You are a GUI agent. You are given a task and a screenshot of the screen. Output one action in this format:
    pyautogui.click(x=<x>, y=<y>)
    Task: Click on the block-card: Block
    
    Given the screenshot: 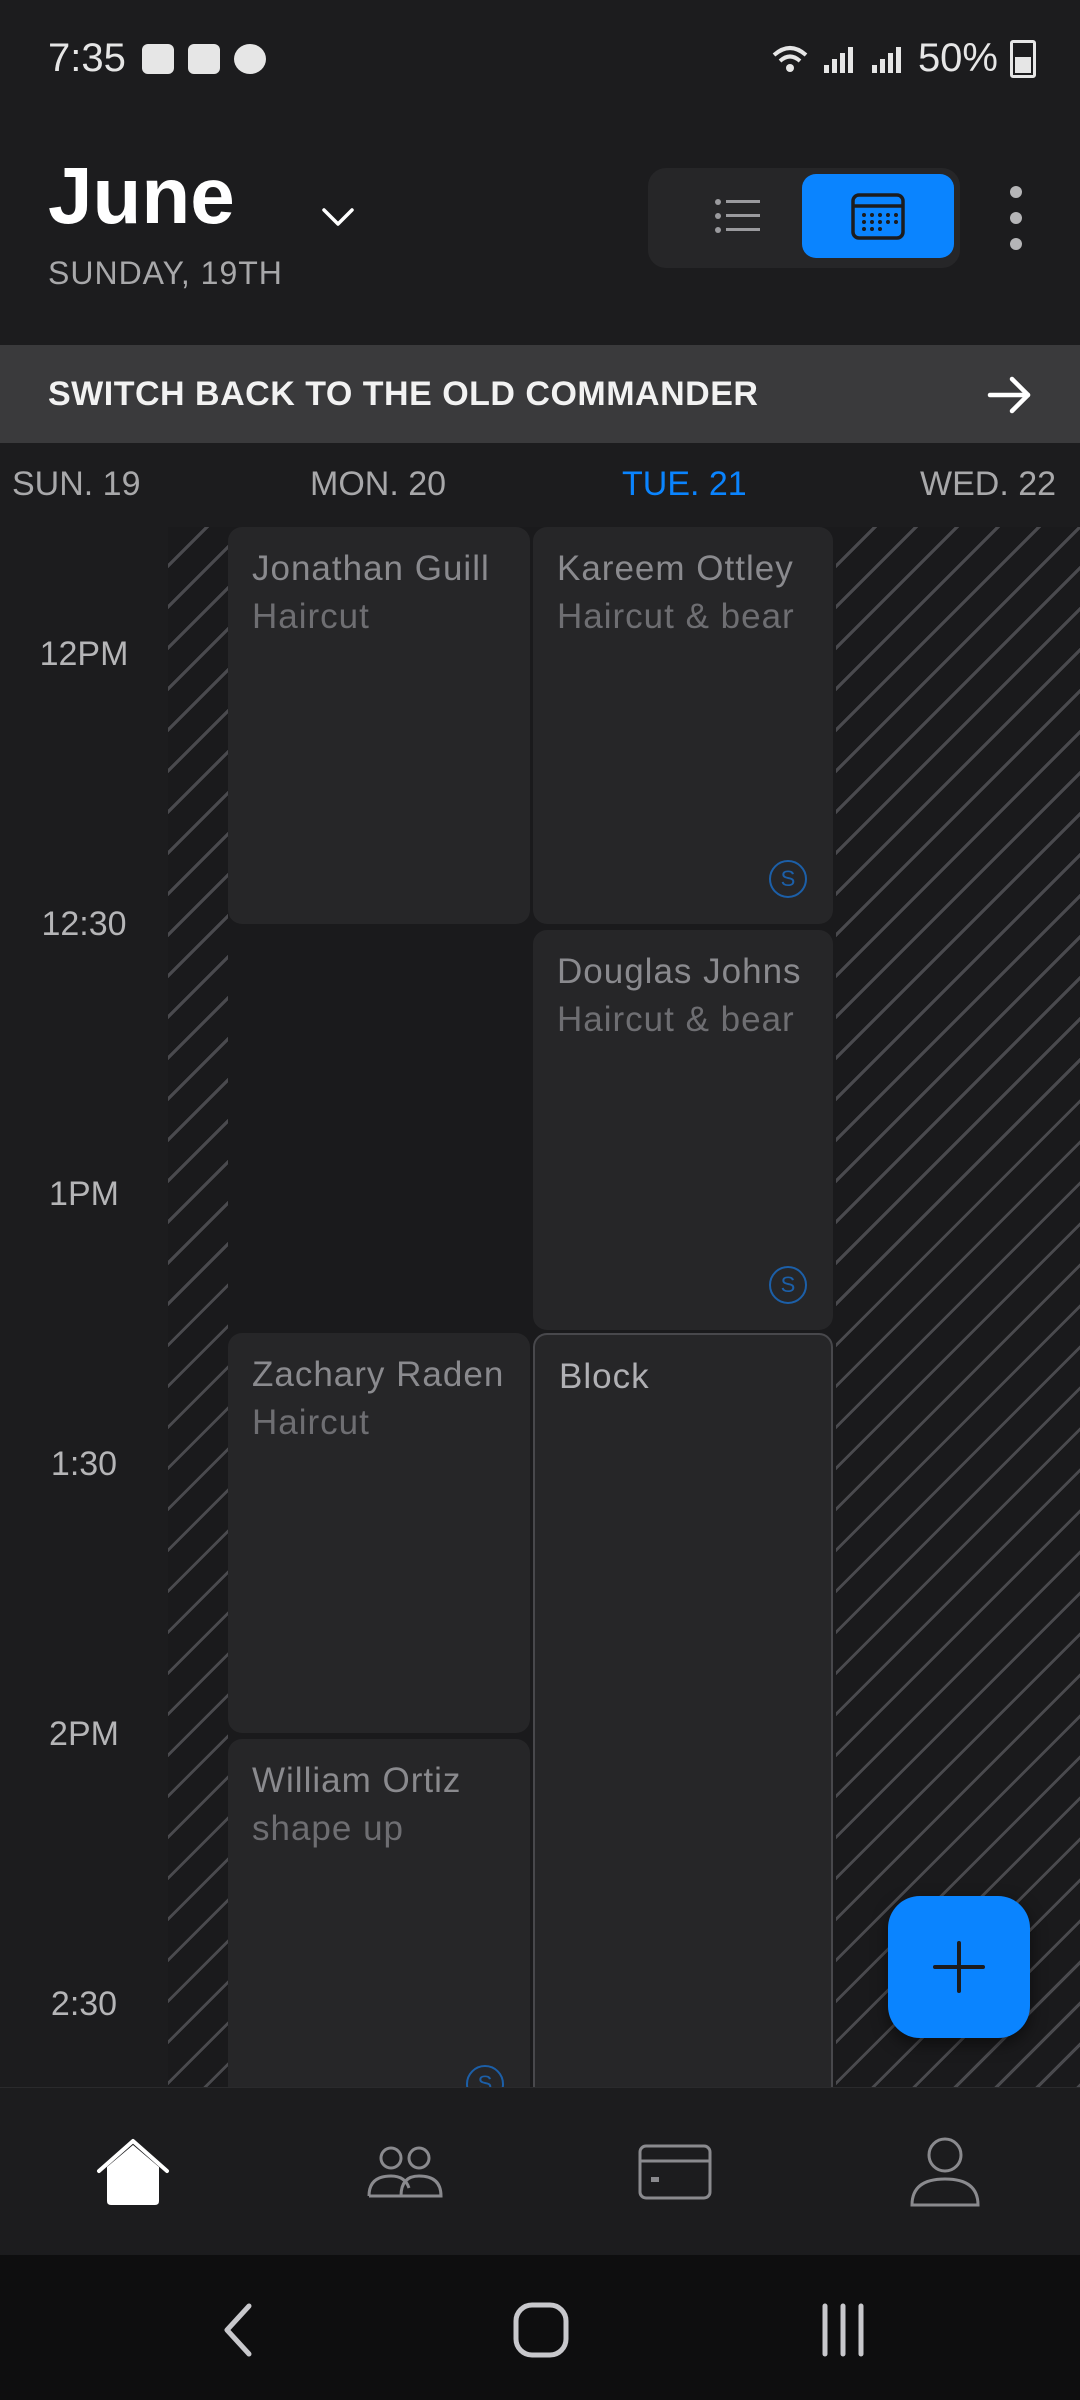 What is the action you would take?
    pyautogui.click(x=683, y=1710)
    